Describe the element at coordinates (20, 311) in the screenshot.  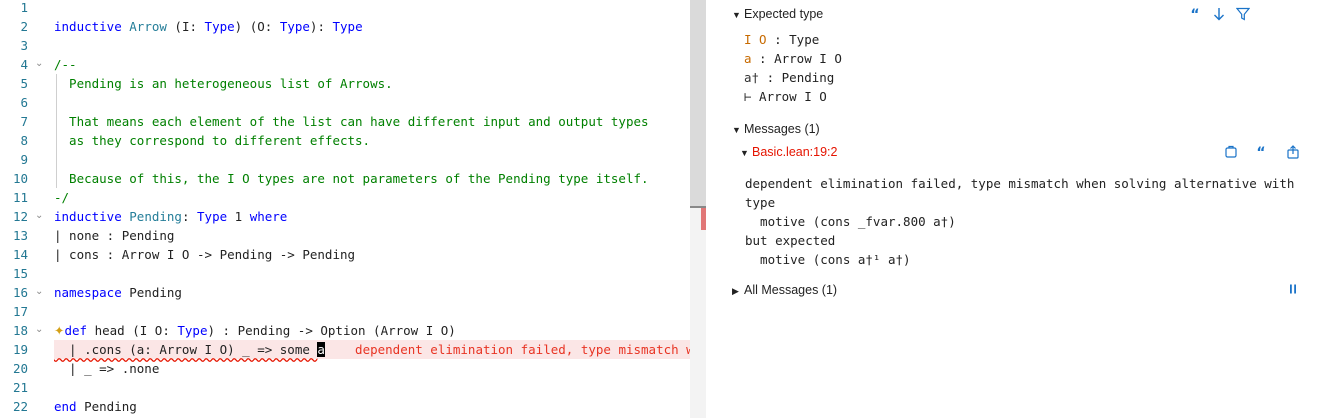
I see `line-number: 17` at that location.